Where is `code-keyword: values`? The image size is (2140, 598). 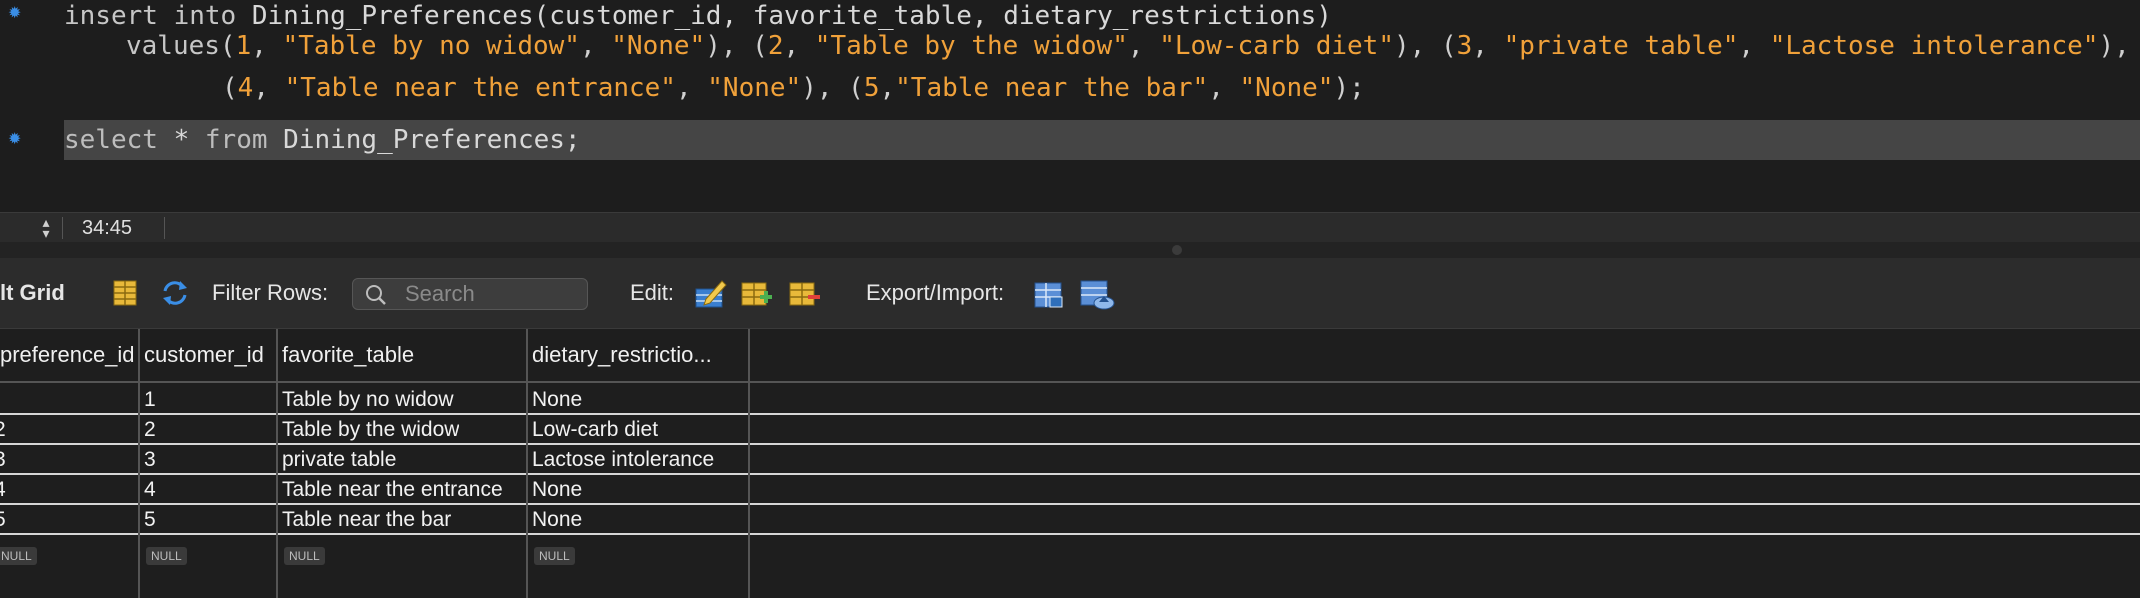
code-keyword: values is located at coordinates (173, 46).